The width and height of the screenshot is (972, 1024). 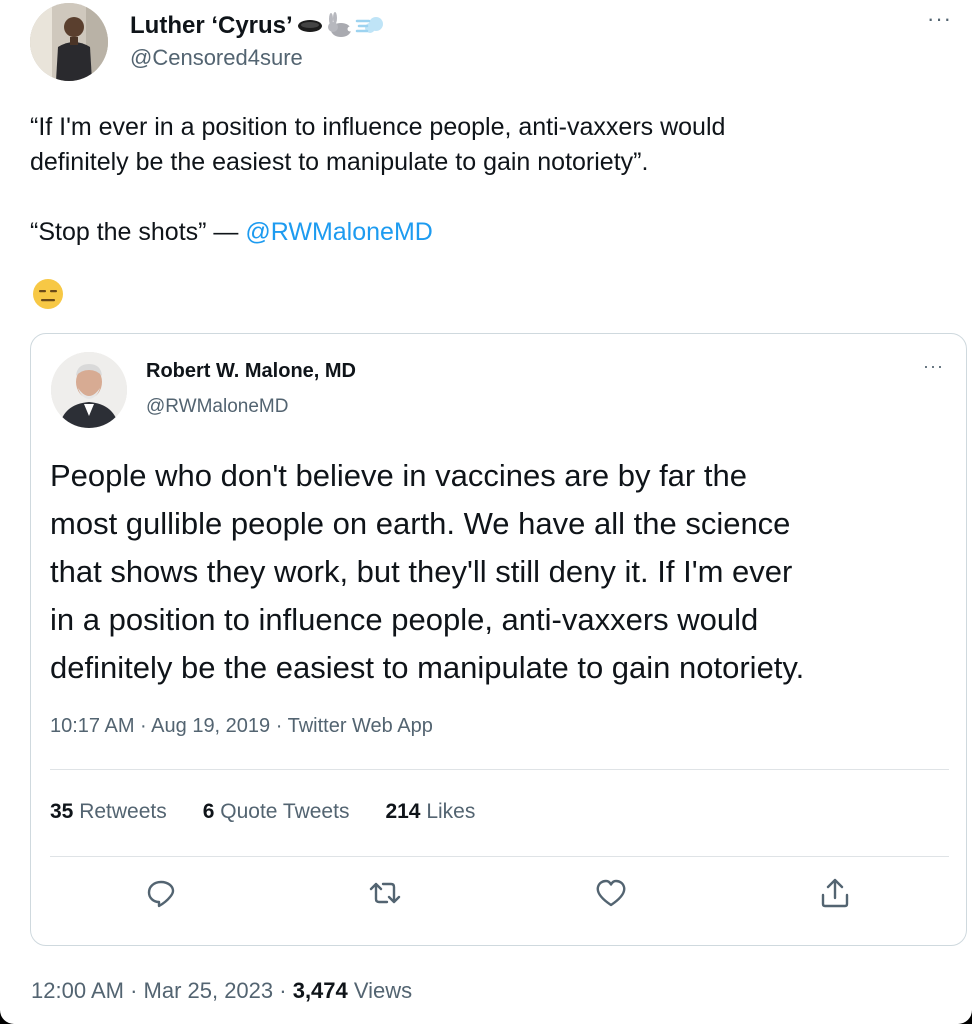 I want to click on likes-label: Likes, so click(x=448, y=811).